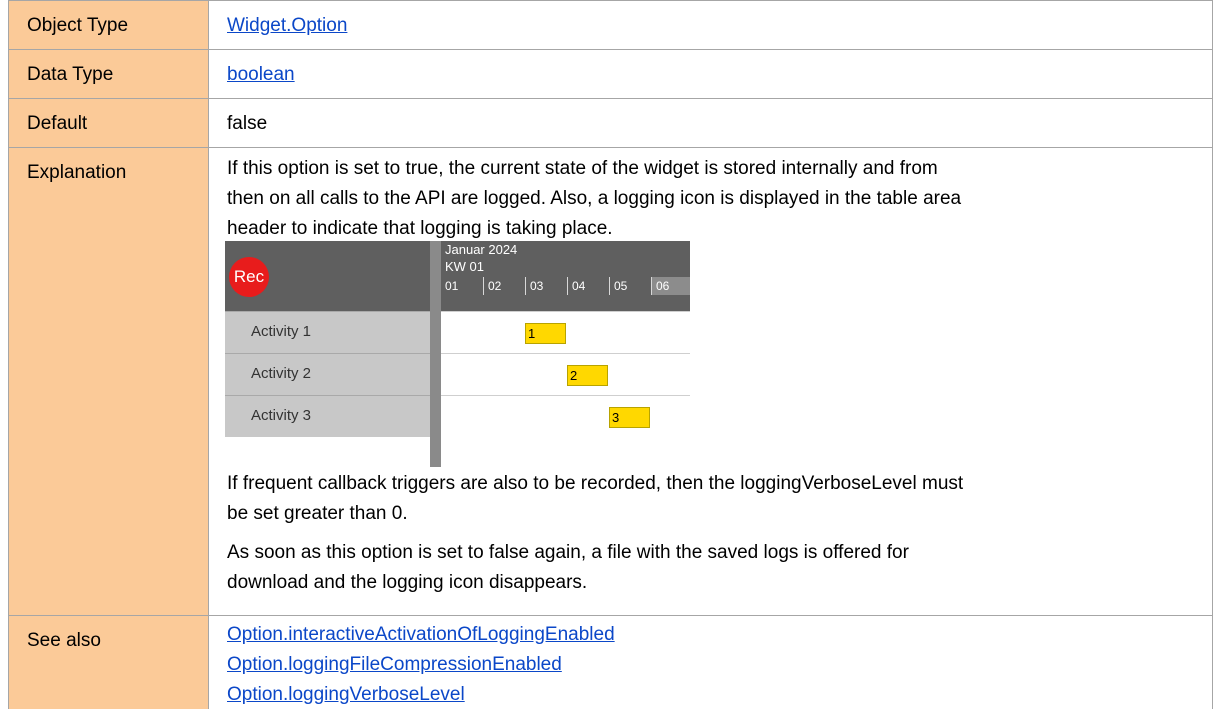 This screenshot has width=1213, height=710. I want to click on gantt-row-label: Activity 2, so click(327, 374).